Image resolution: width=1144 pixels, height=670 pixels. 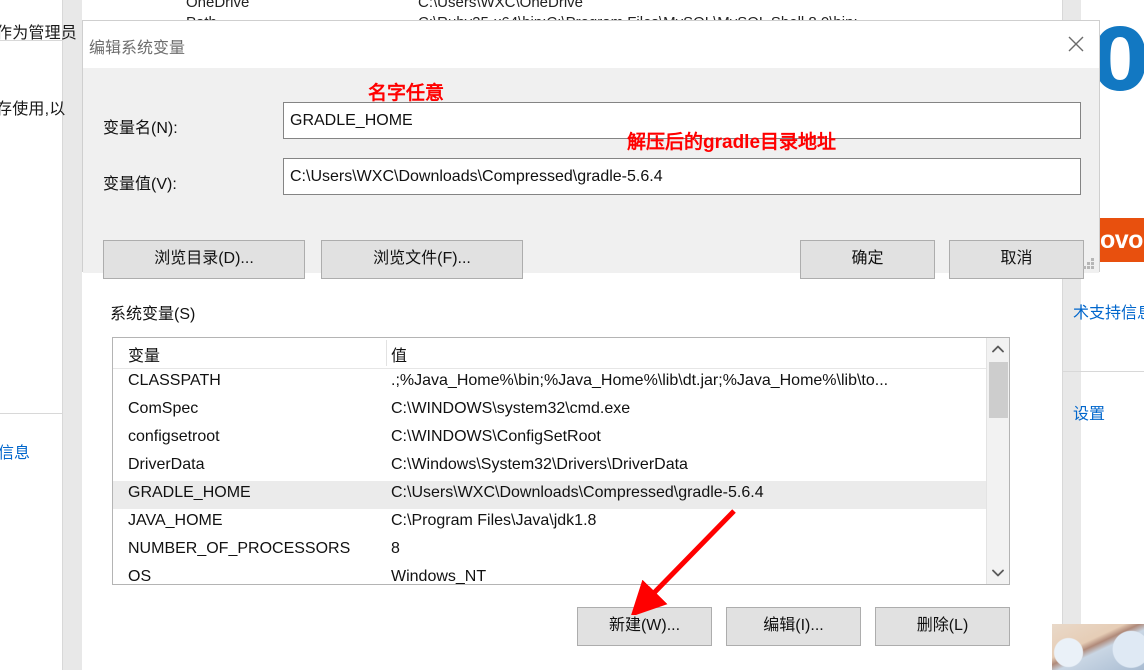 I want to click on bg-left-link-info: 信息, so click(x=15, y=451).